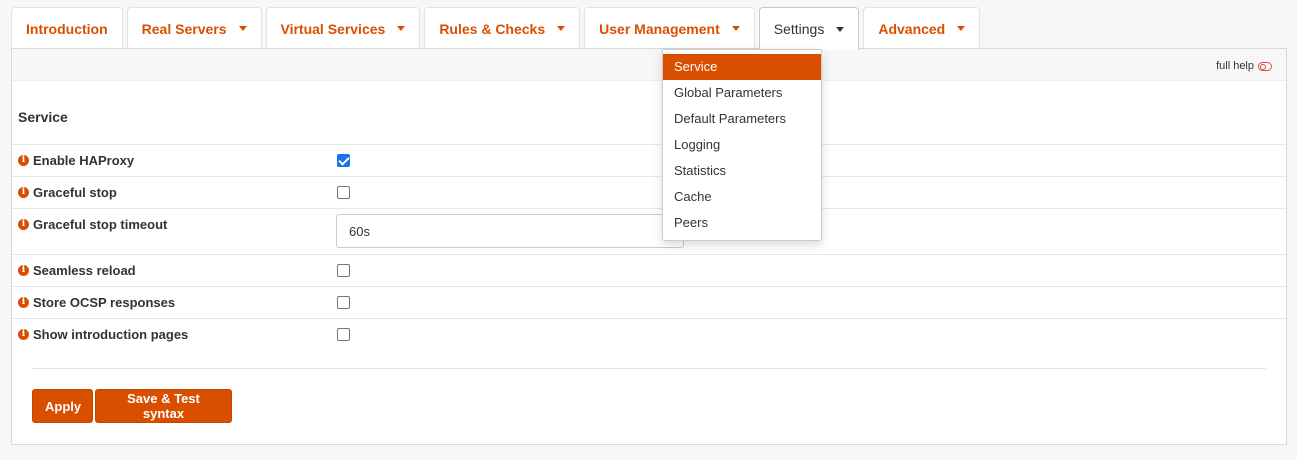 The width and height of the screenshot is (1297, 460). What do you see at coordinates (649, 334) in the screenshot?
I see `form-row-show-intro-pages: i Show introduction pages` at bounding box center [649, 334].